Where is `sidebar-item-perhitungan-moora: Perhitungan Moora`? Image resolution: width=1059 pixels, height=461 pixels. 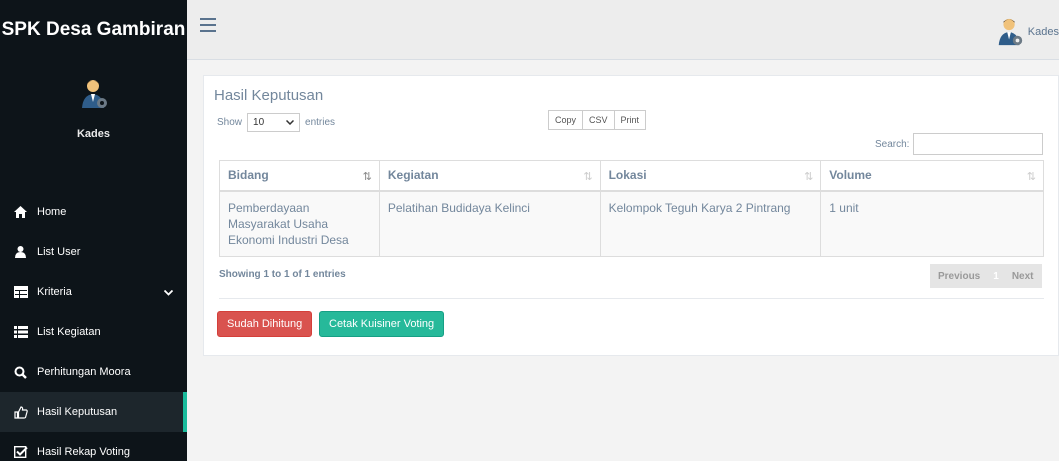 sidebar-item-perhitungan-moora: Perhitungan Moora is located at coordinates (93, 372).